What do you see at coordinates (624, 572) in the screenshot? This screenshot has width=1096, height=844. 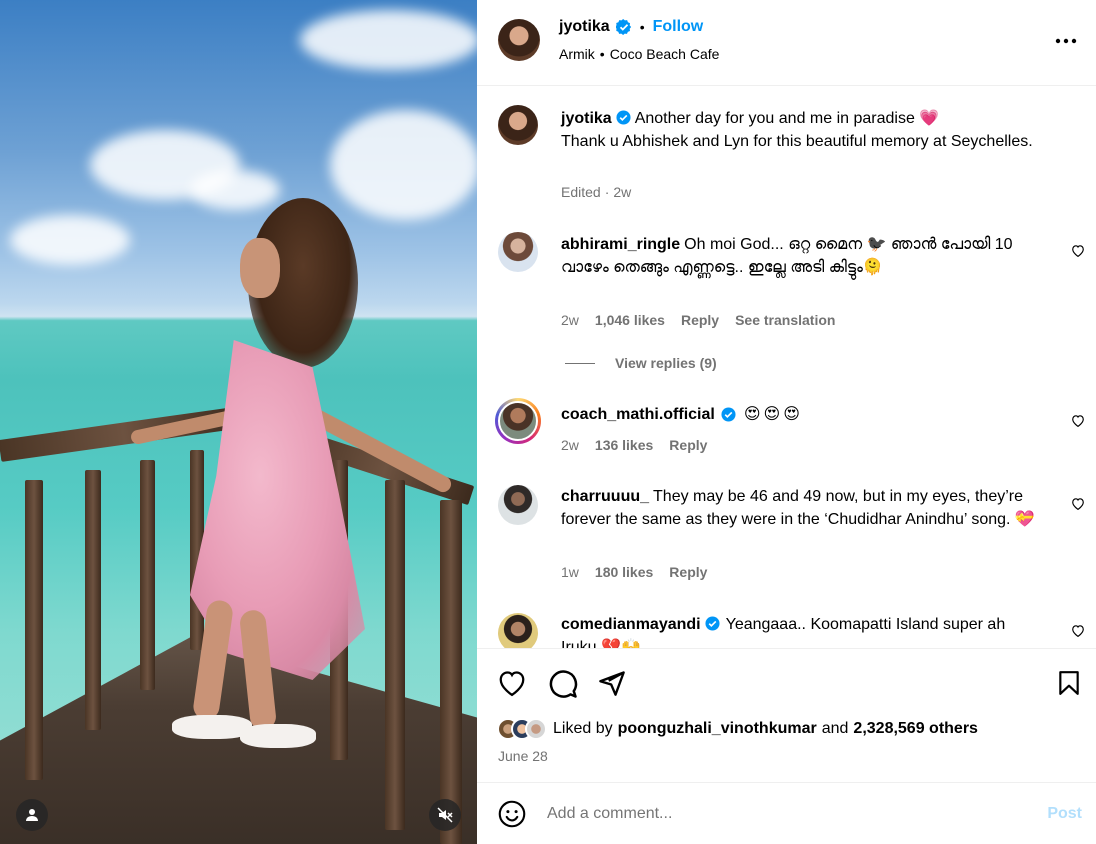 I see `comment-likes: 180 likes` at bounding box center [624, 572].